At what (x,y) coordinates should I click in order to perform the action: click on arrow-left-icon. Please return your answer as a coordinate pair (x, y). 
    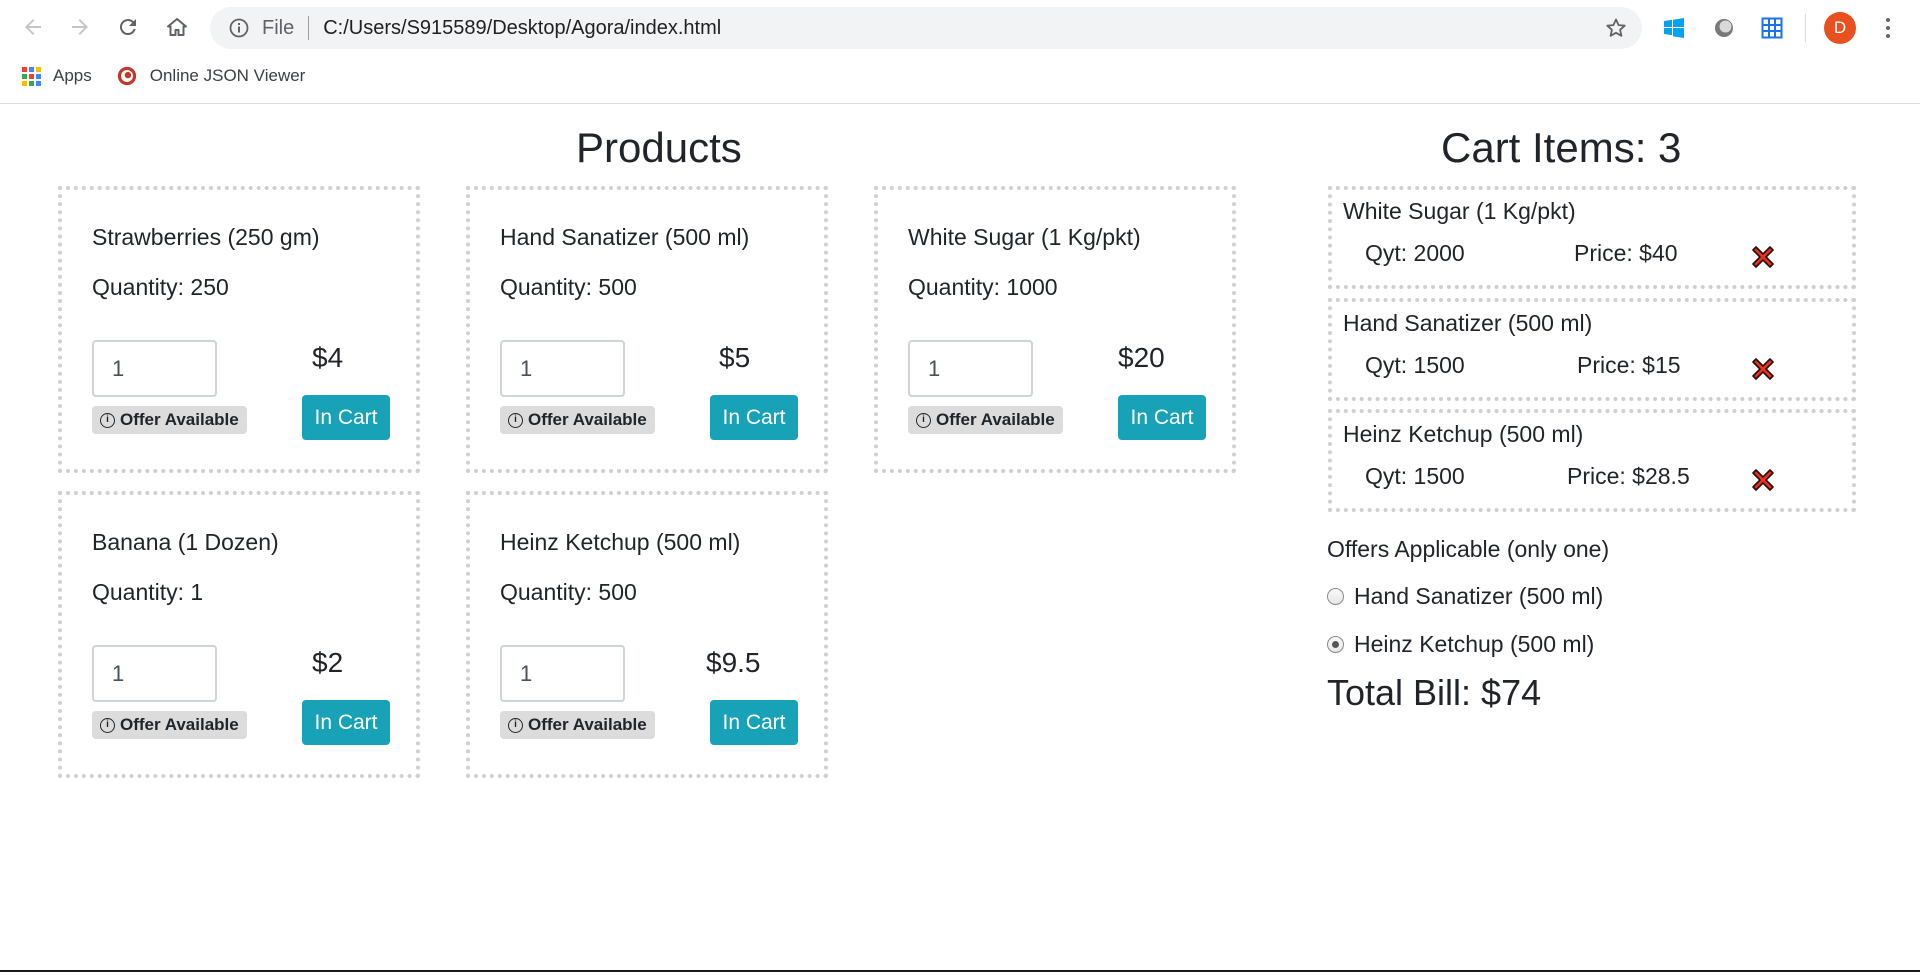
    Looking at the image, I should click on (33, 27).